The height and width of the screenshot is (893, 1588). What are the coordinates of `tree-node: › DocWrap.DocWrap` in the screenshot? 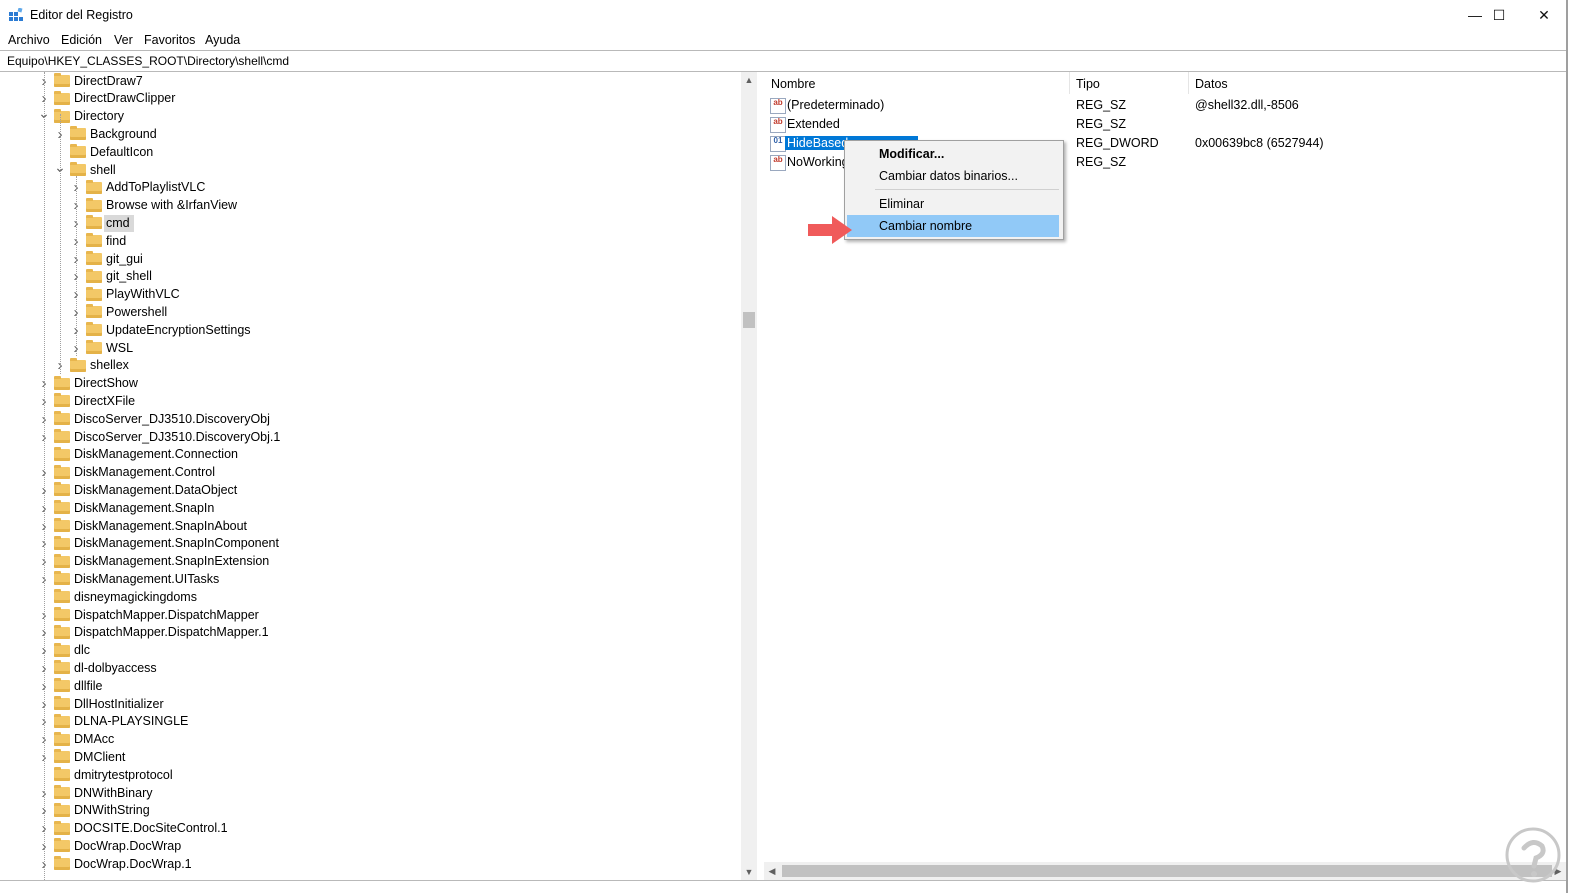 It's located at (111, 846).